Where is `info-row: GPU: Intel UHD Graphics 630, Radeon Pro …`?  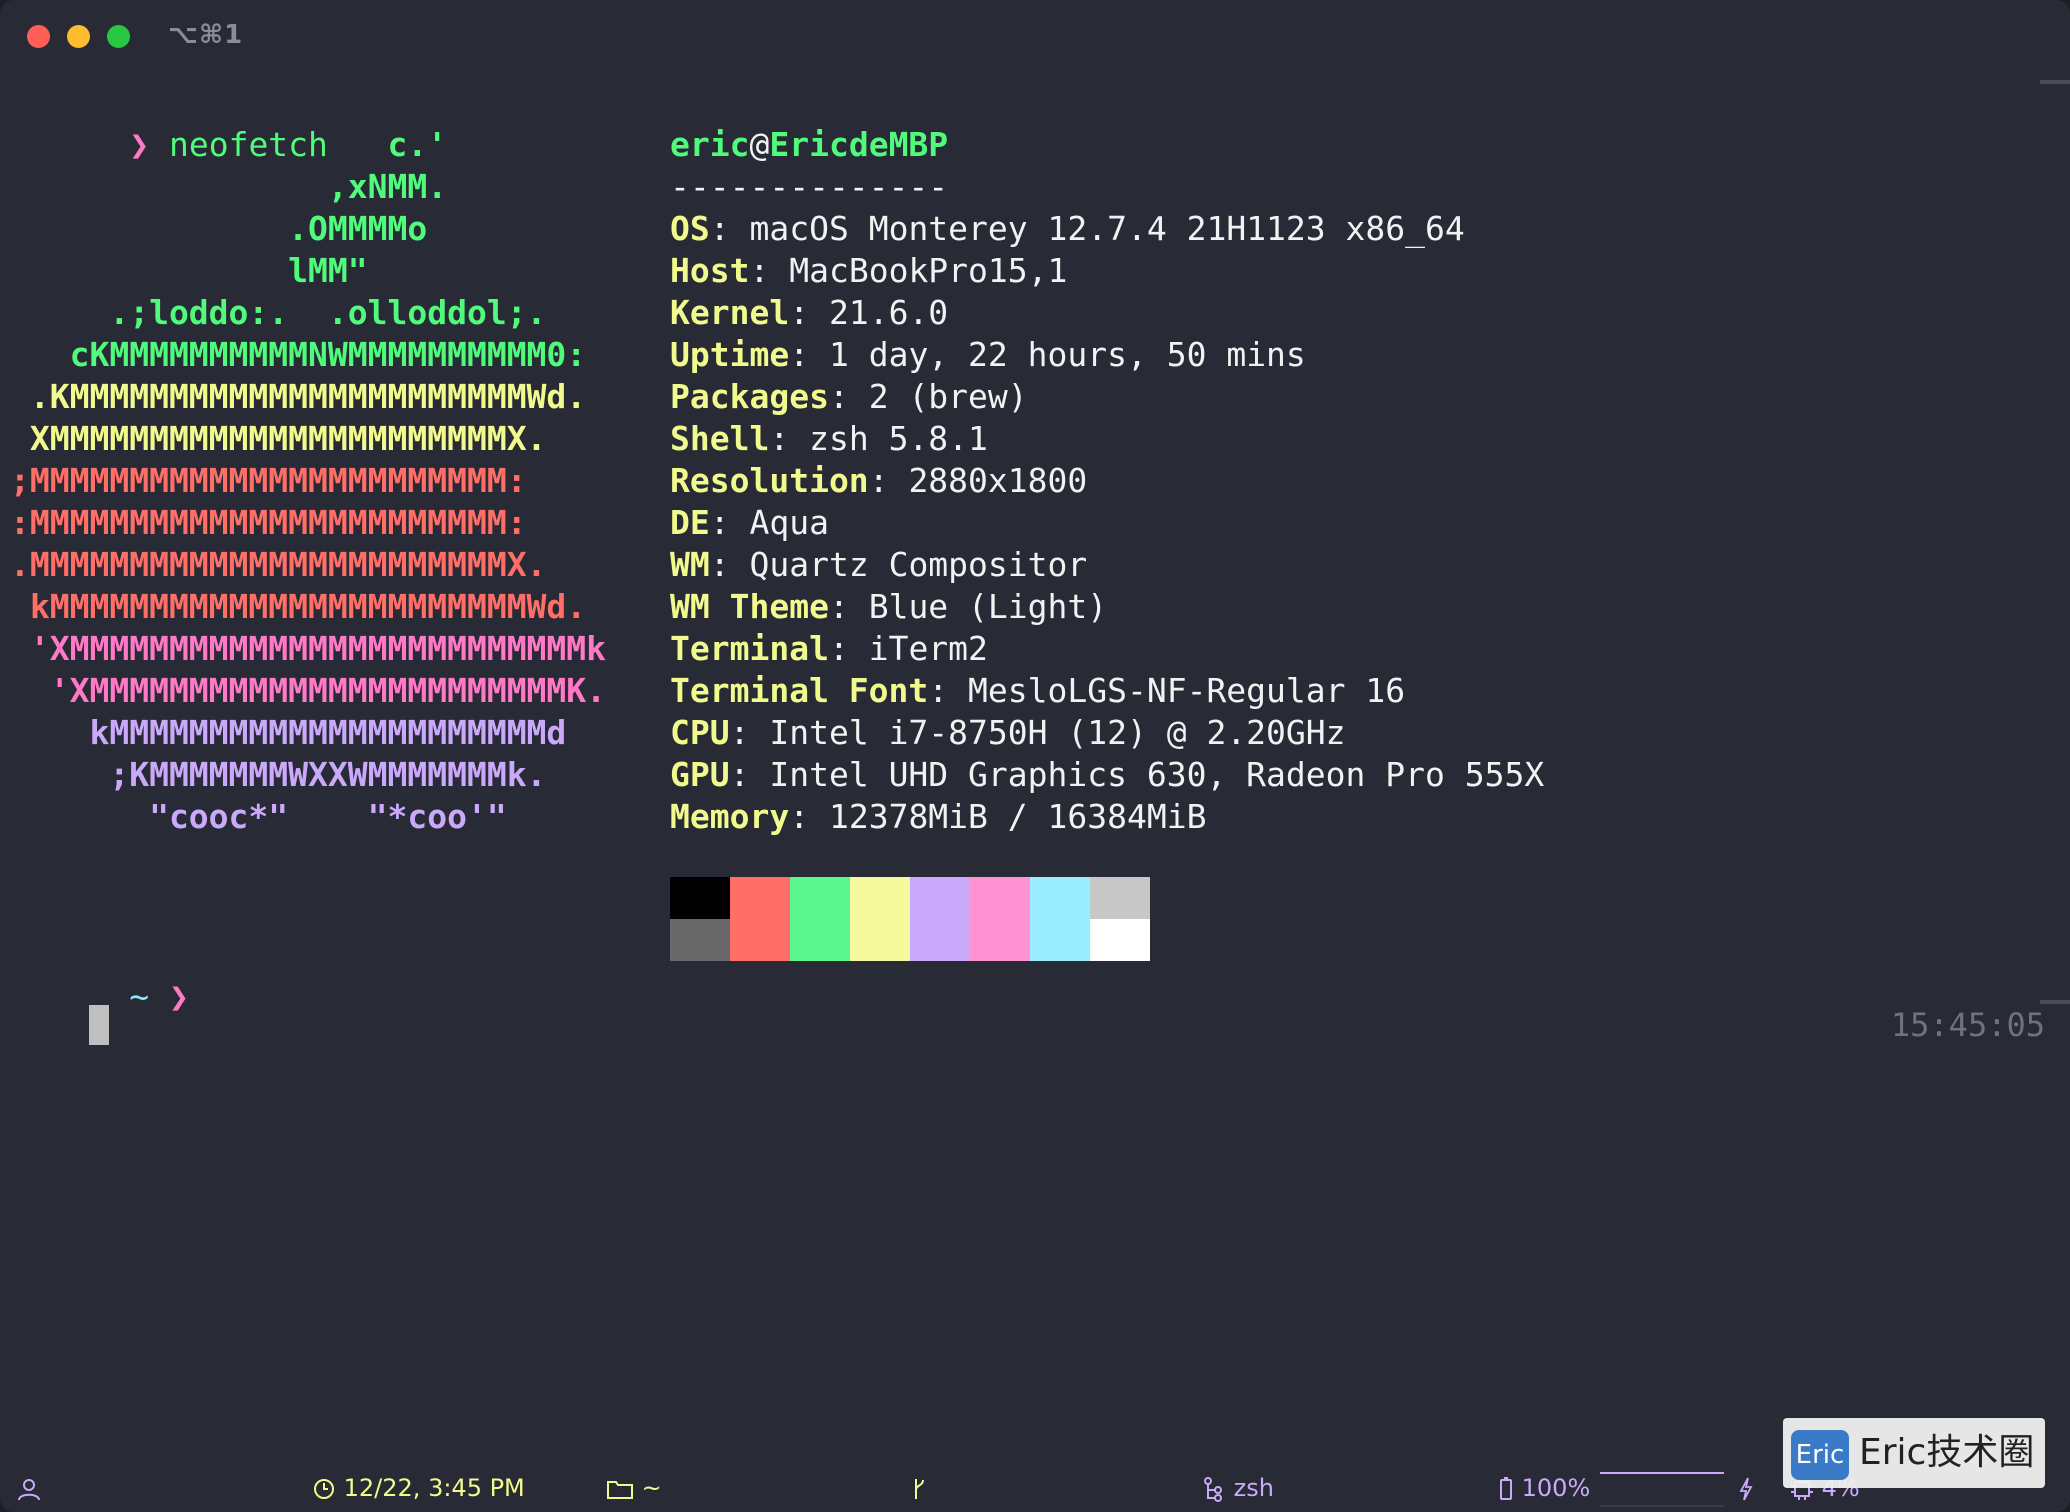
info-row: GPU: Intel UHD Graphics 630, Radeon Pro … is located at coordinates (1107, 774).